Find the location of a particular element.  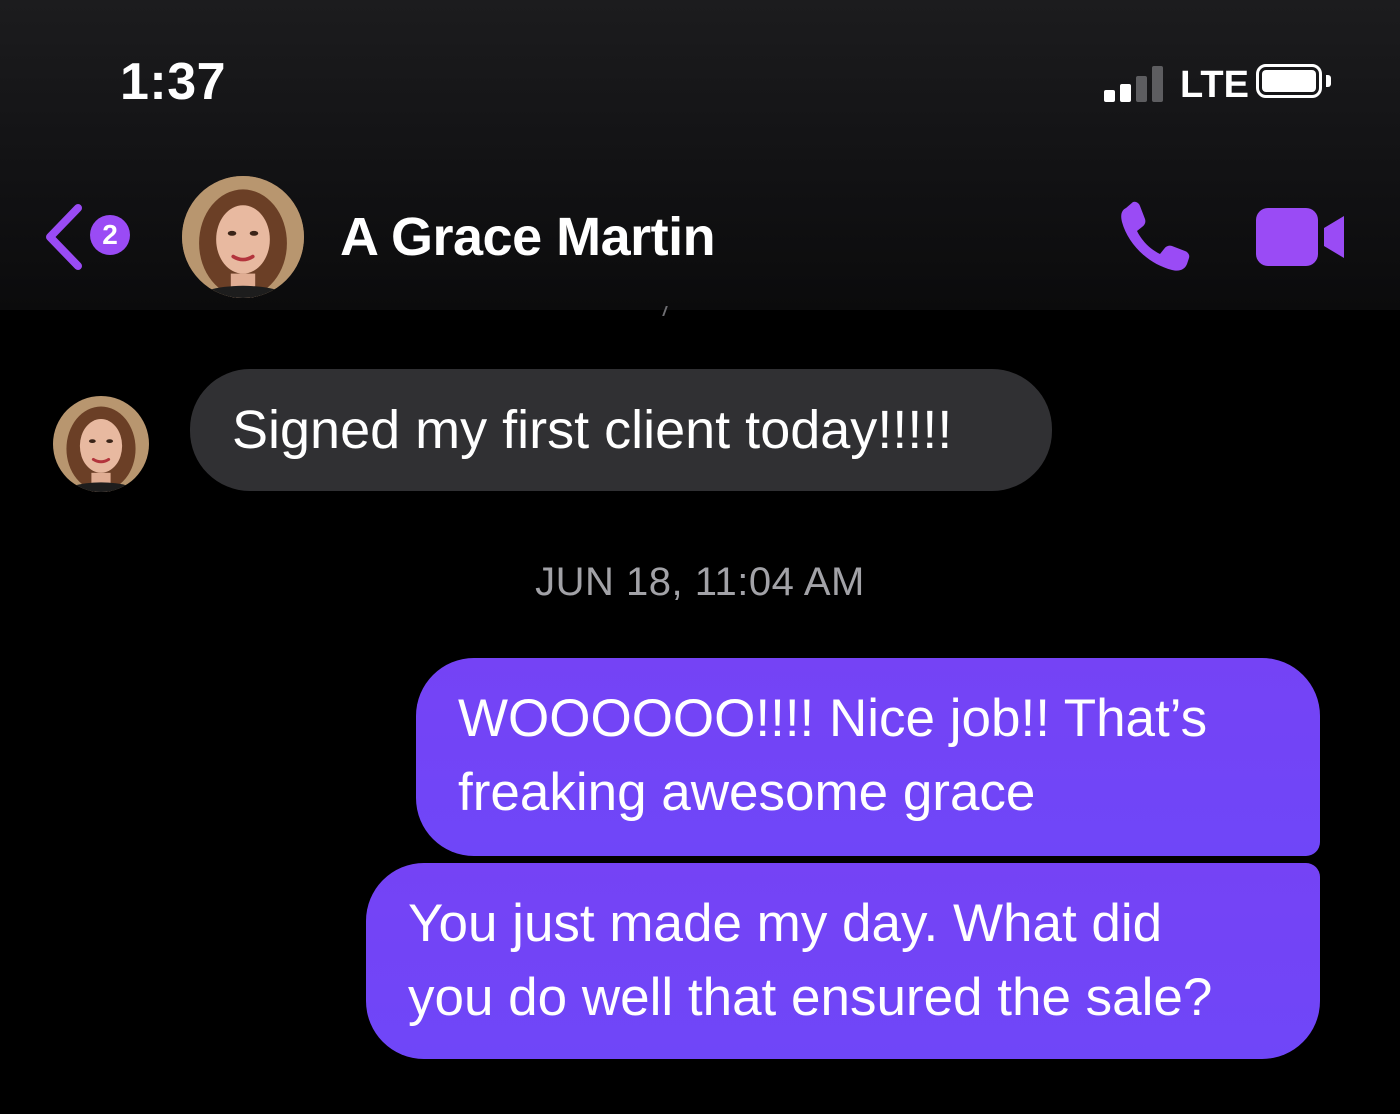

network-type: LTE is located at coordinates (1214, 85).